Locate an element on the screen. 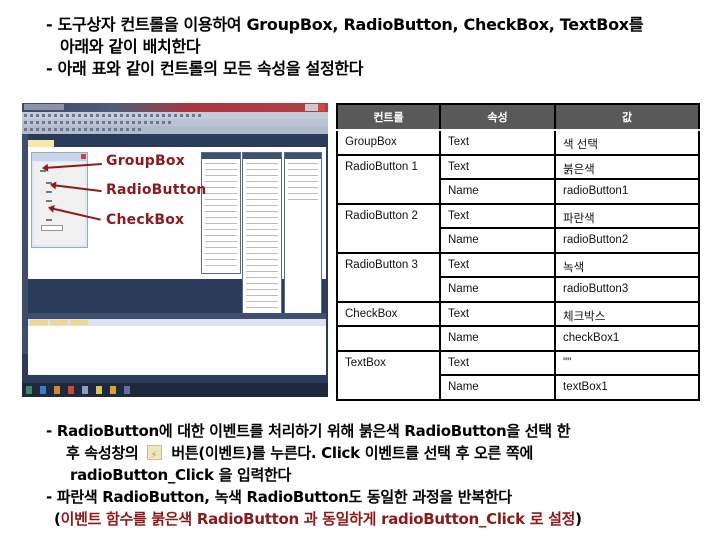 The image size is (720, 540). cell-control is located at coordinates (388, 338).